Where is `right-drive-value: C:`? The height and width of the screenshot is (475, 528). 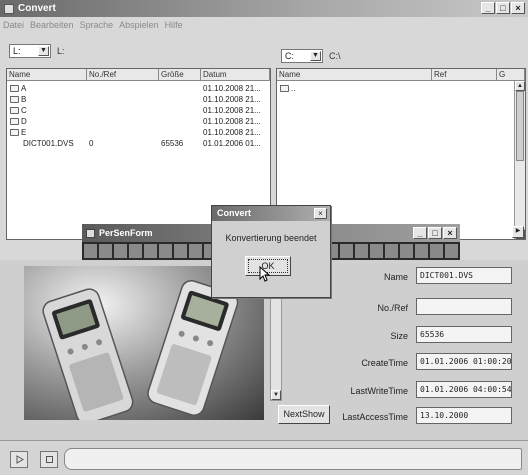
right-drive-value: C: is located at coordinates (289, 56).